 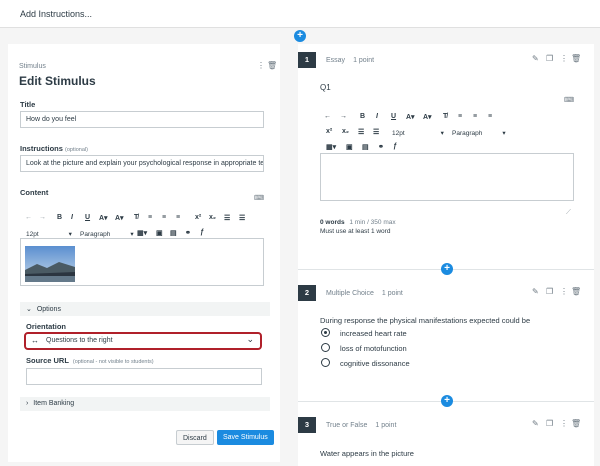 I want to click on question-type-text: Multiple Choice, so click(x=350, y=293).